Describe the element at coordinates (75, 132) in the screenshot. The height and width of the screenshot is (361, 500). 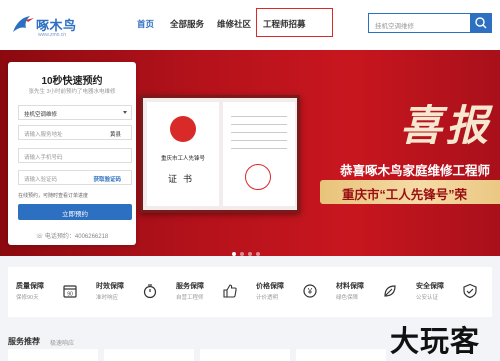
I see `address-field: 请输入服务地址 黄县` at that location.